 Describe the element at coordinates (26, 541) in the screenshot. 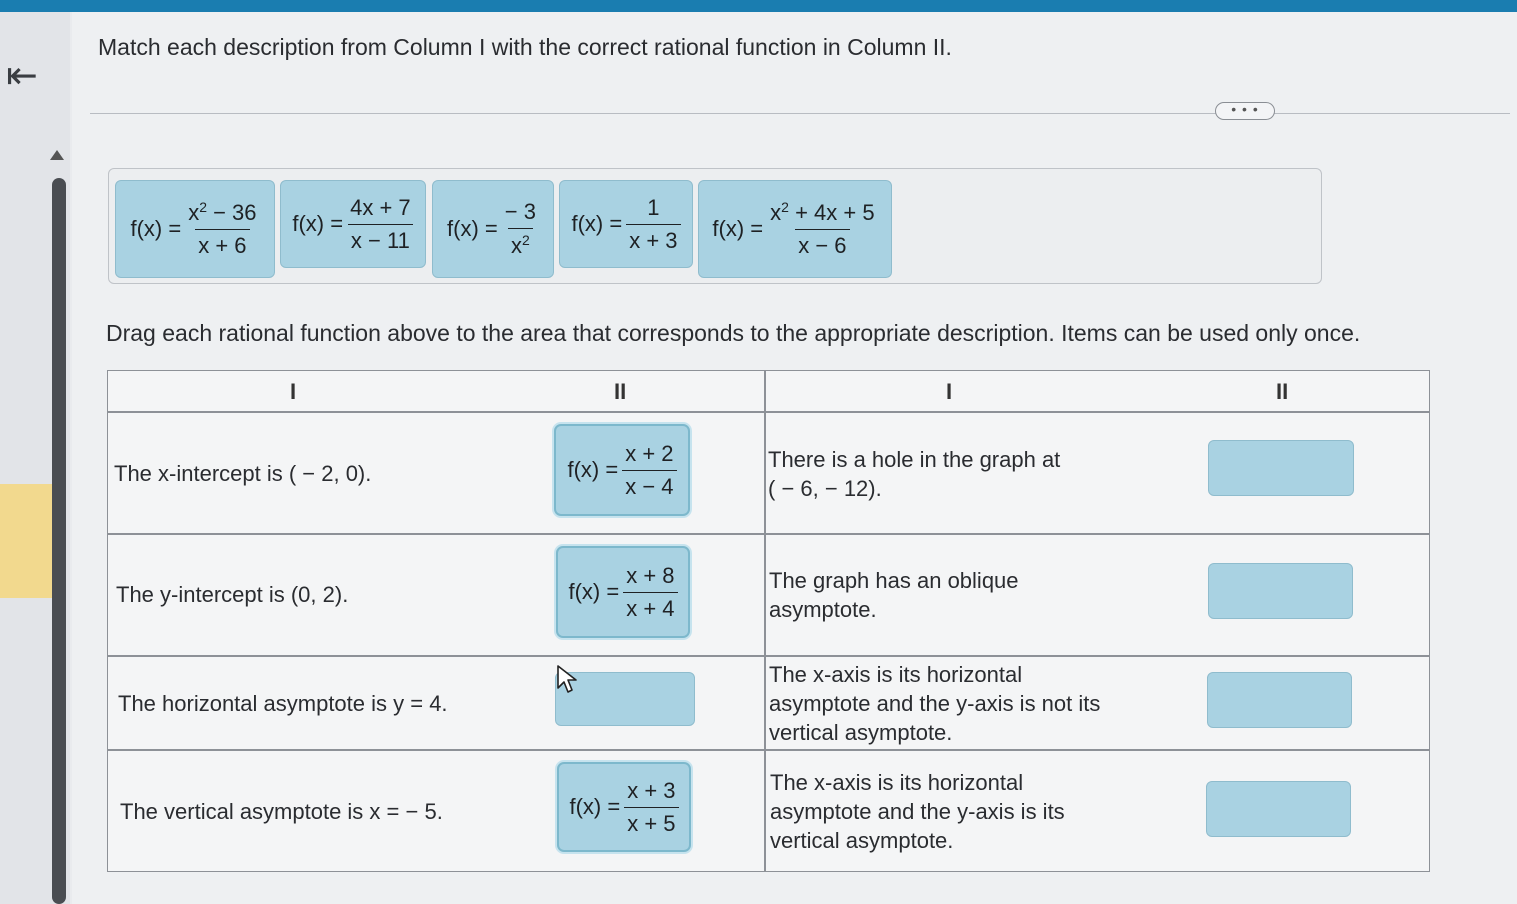

I see `side-tab` at that location.